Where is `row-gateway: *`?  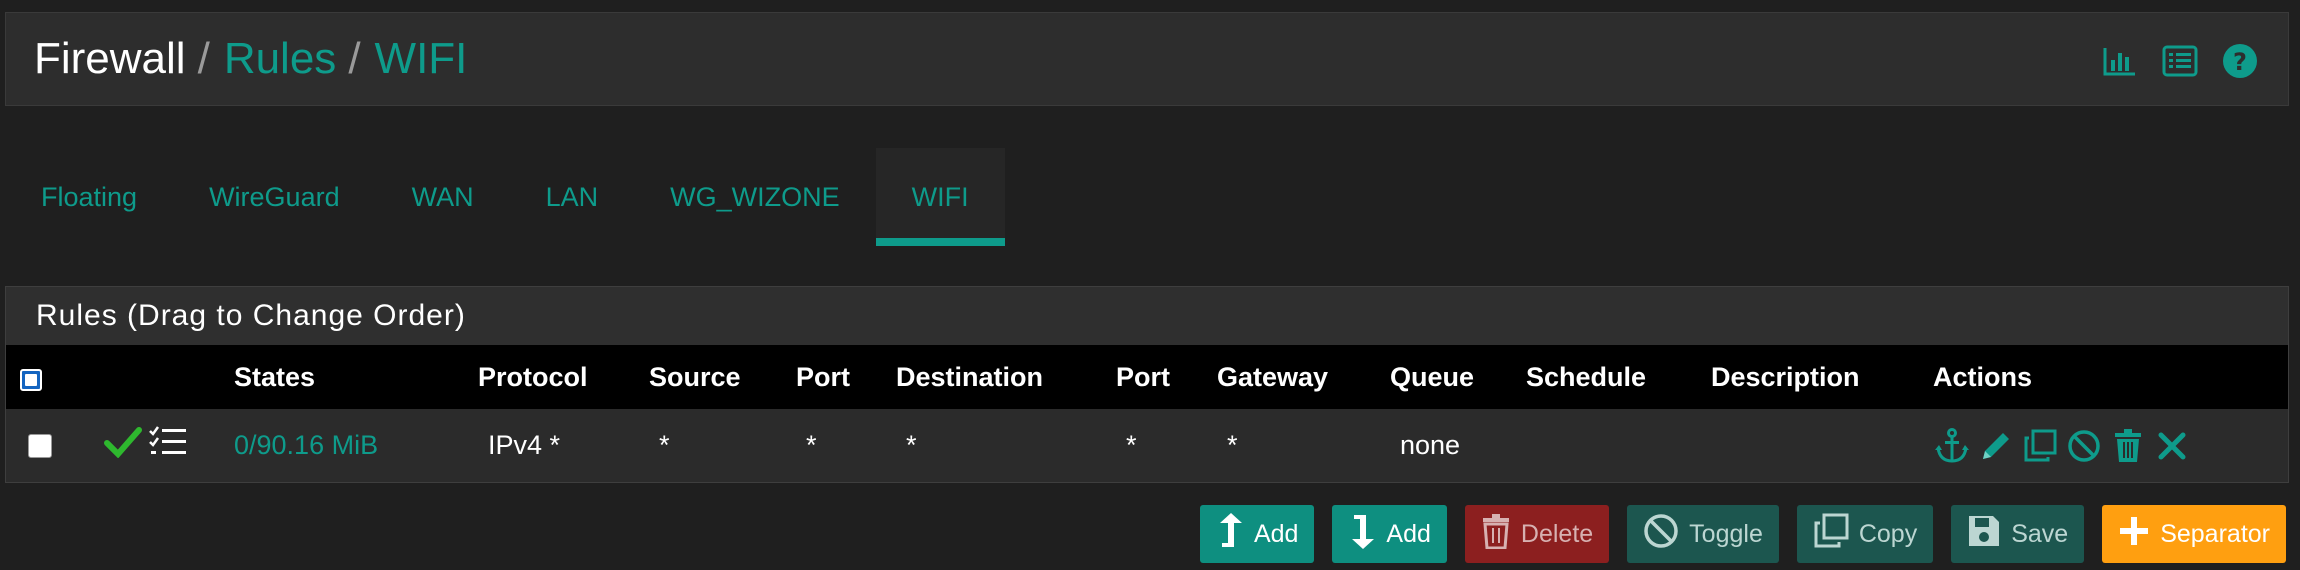
row-gateway: * is located at coordinates (1303, 445).